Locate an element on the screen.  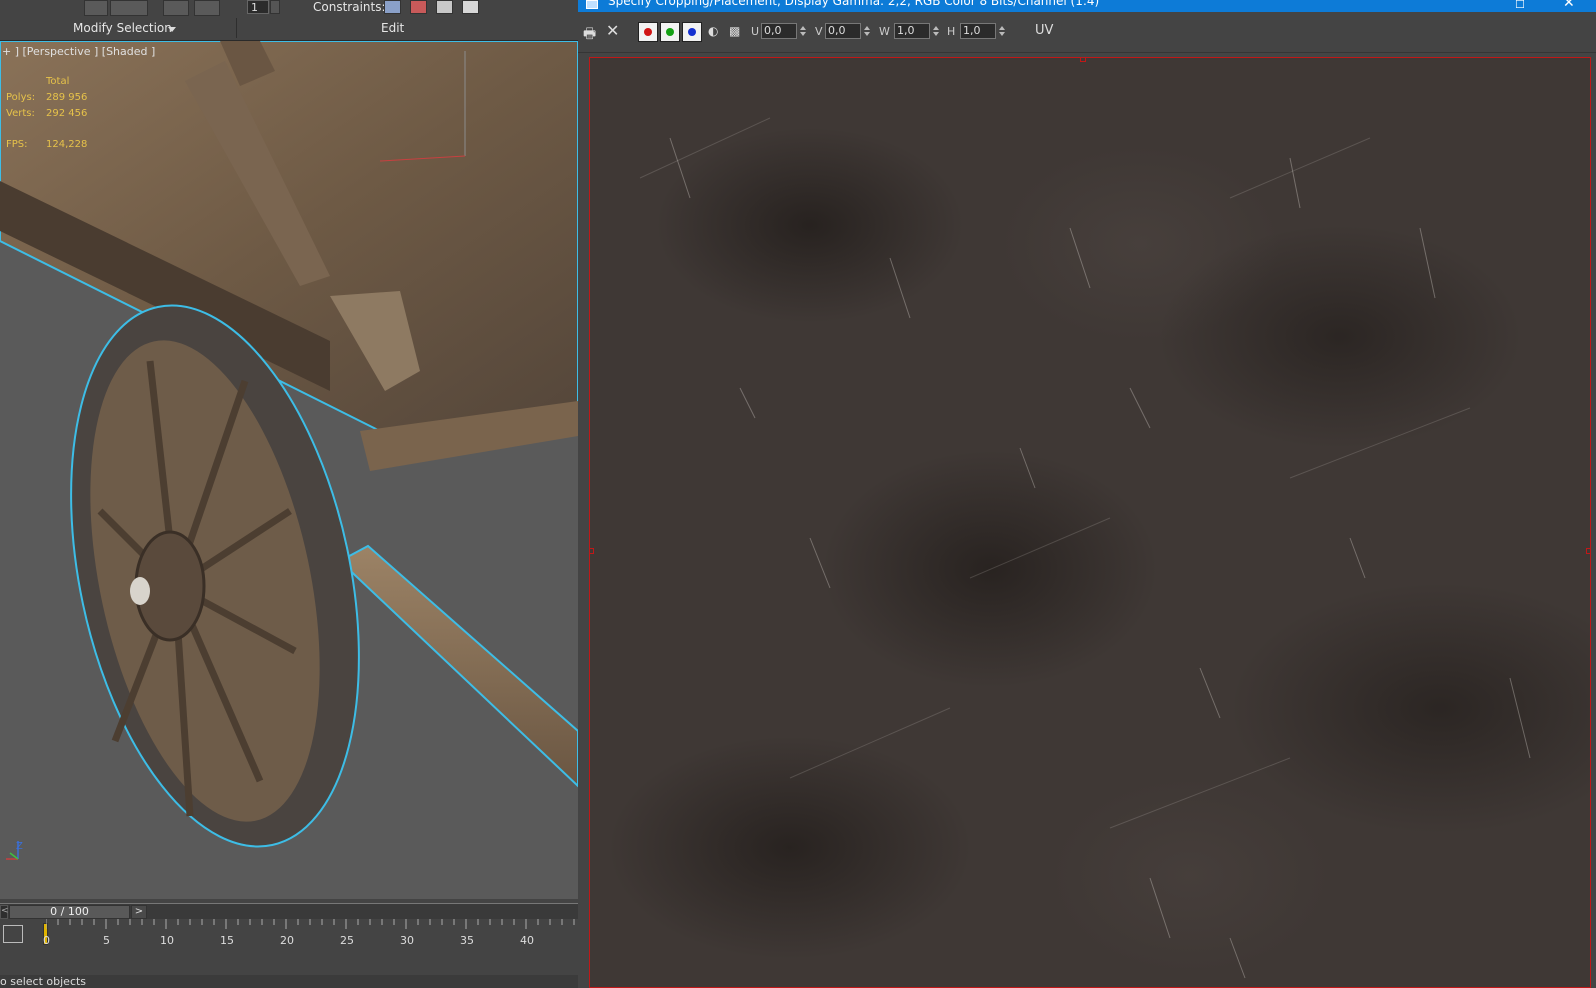
clear-background-icon: ▩ is located at coordinates (734, 31).